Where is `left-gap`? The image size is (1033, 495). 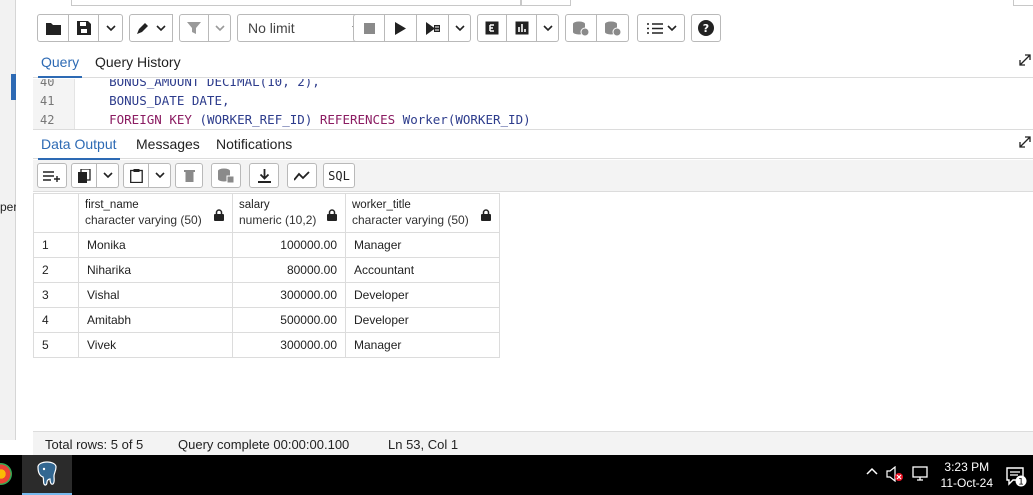
left-gap is located at coordinates (24, 316).